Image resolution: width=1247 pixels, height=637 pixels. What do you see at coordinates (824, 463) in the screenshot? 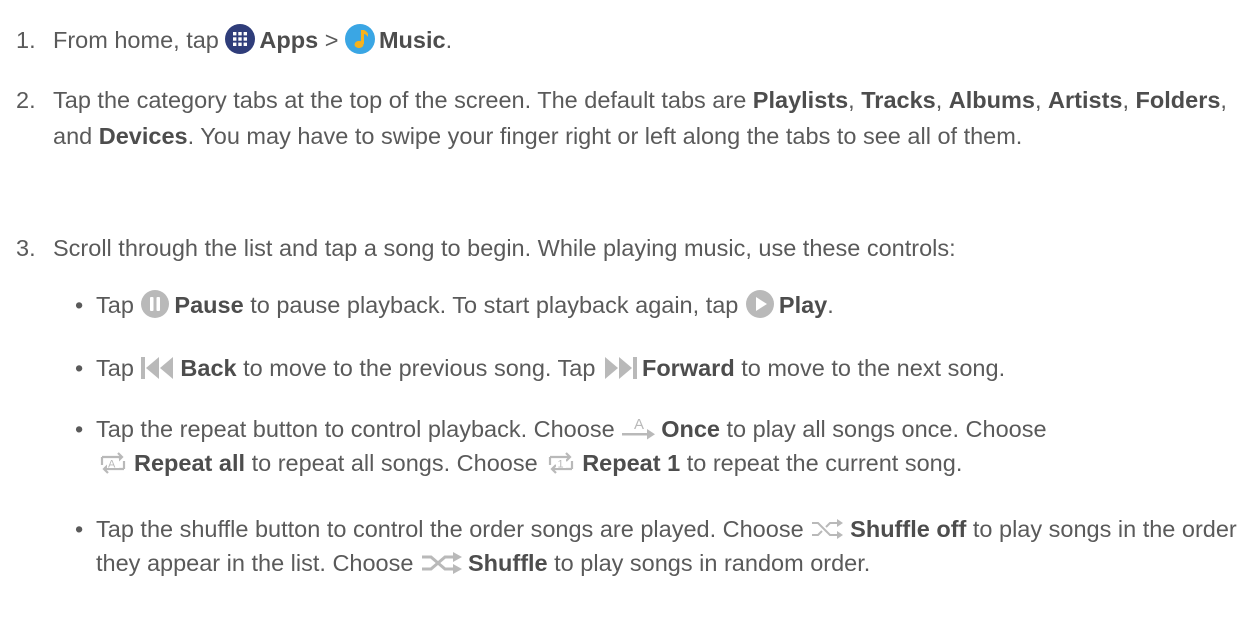
I see `bullet-text: to repeat the current song.` at bounding box center [824, 463].